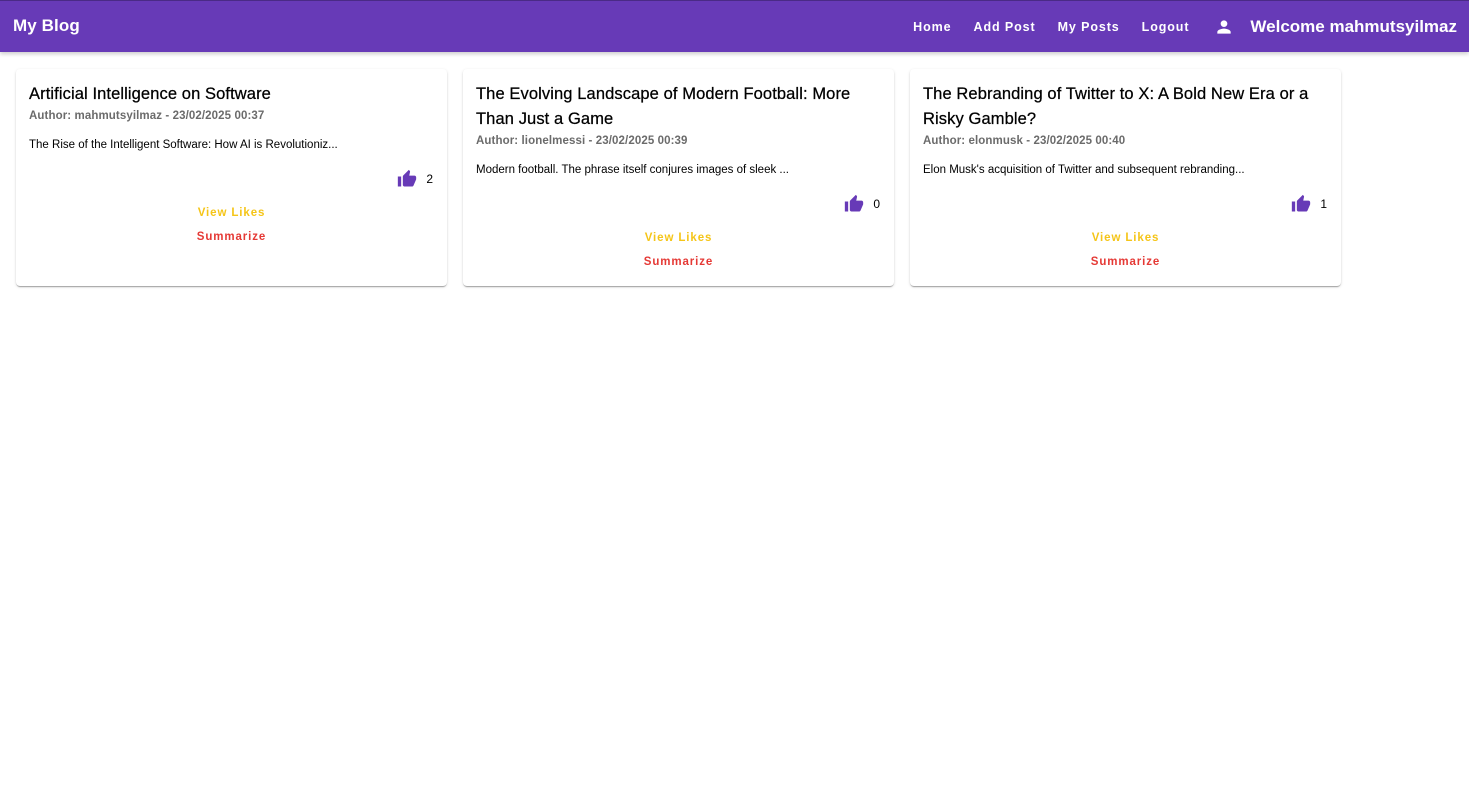  Describe the element at coordinates (1353, 26) in the screenshot. I see `welcome-text: Welcome mahmutsyilmaz` at that location.